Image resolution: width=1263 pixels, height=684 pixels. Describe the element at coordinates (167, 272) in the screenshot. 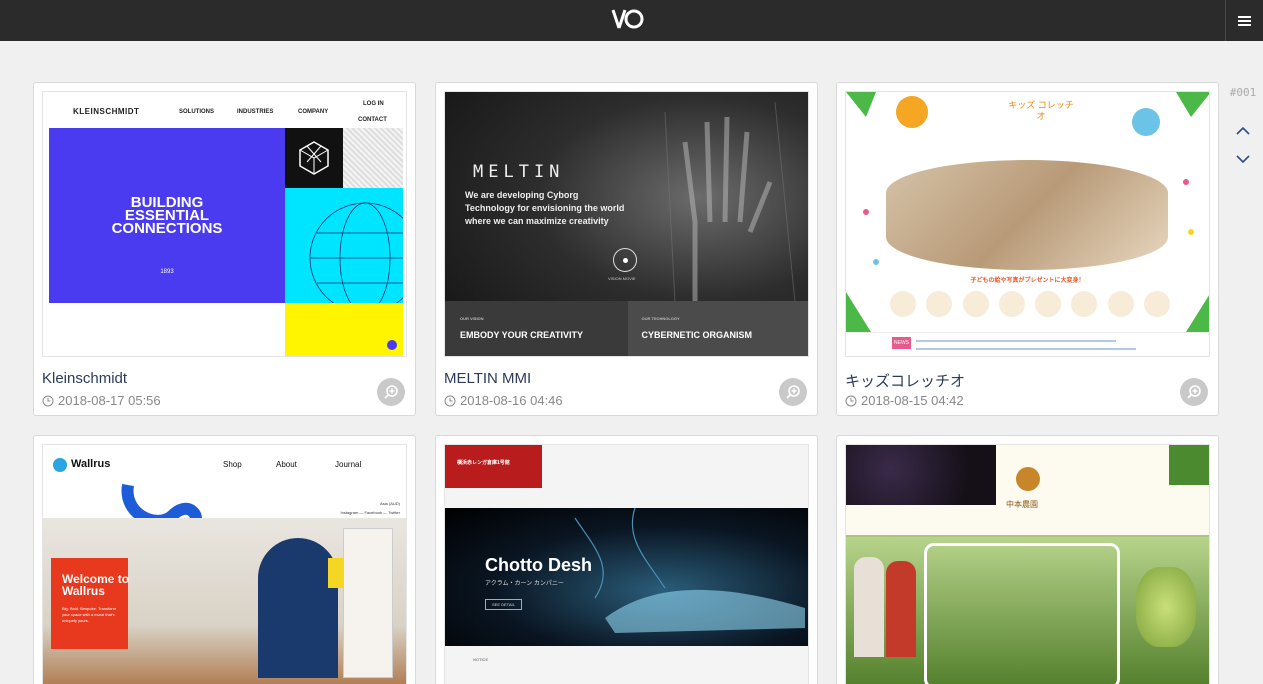

I see `thumb-subtext: 1893` at that location.